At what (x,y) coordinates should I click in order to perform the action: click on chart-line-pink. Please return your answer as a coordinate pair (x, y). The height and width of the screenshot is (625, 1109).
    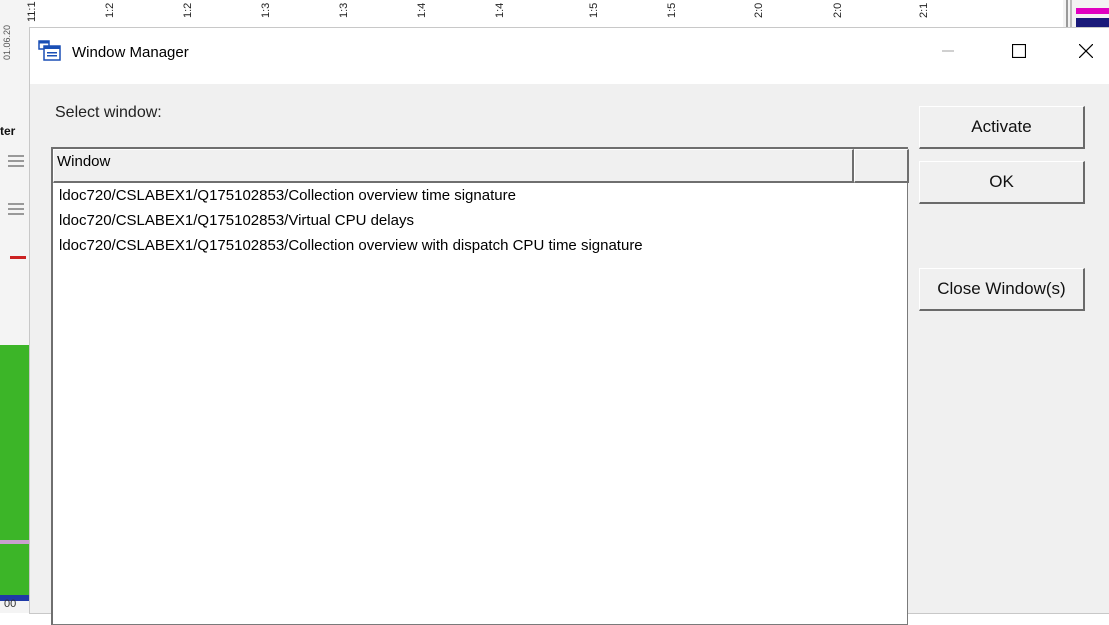
    Looking at the image, I should click on (15, 542).